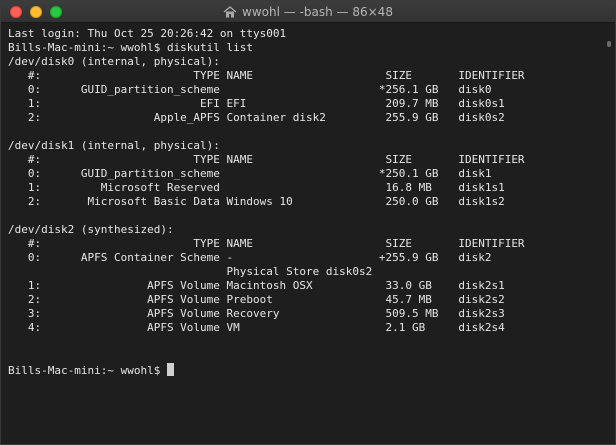  I want to click on terminal-line: Bills-Mac-mini:~ wwohl$ diskutil list, so click(131, 47).